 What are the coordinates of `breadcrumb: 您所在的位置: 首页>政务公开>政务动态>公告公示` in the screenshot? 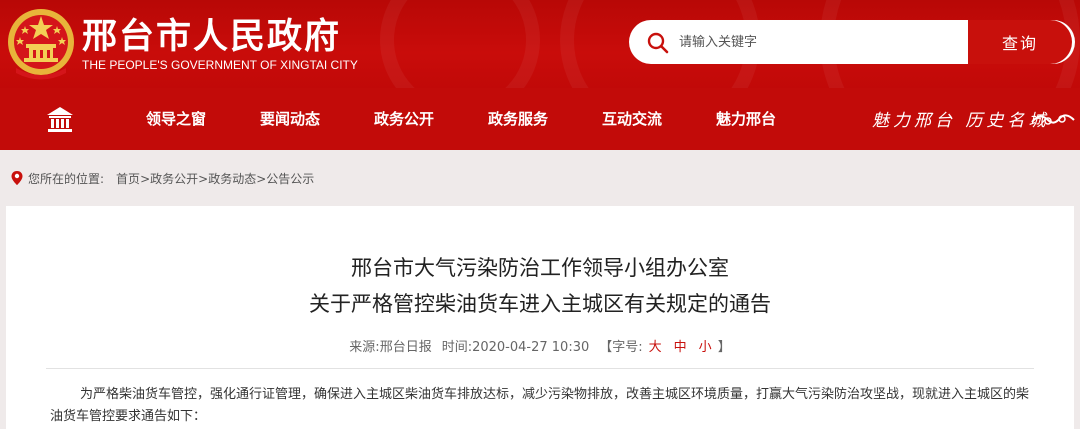 It's located at (162, 178).